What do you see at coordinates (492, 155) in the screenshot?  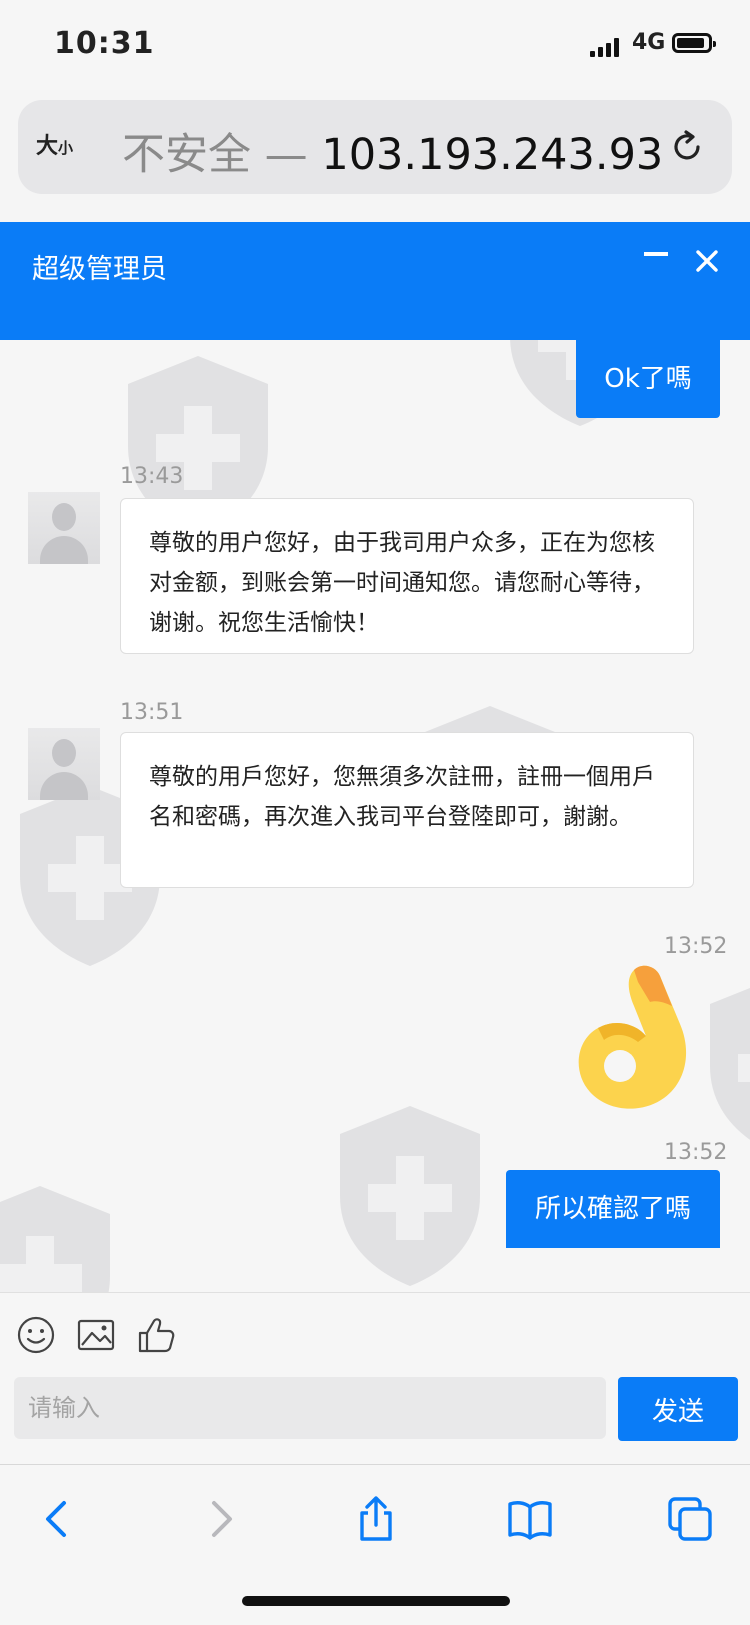 I see `url-host: 103.193.243.93` at bounding box center [492, 155].